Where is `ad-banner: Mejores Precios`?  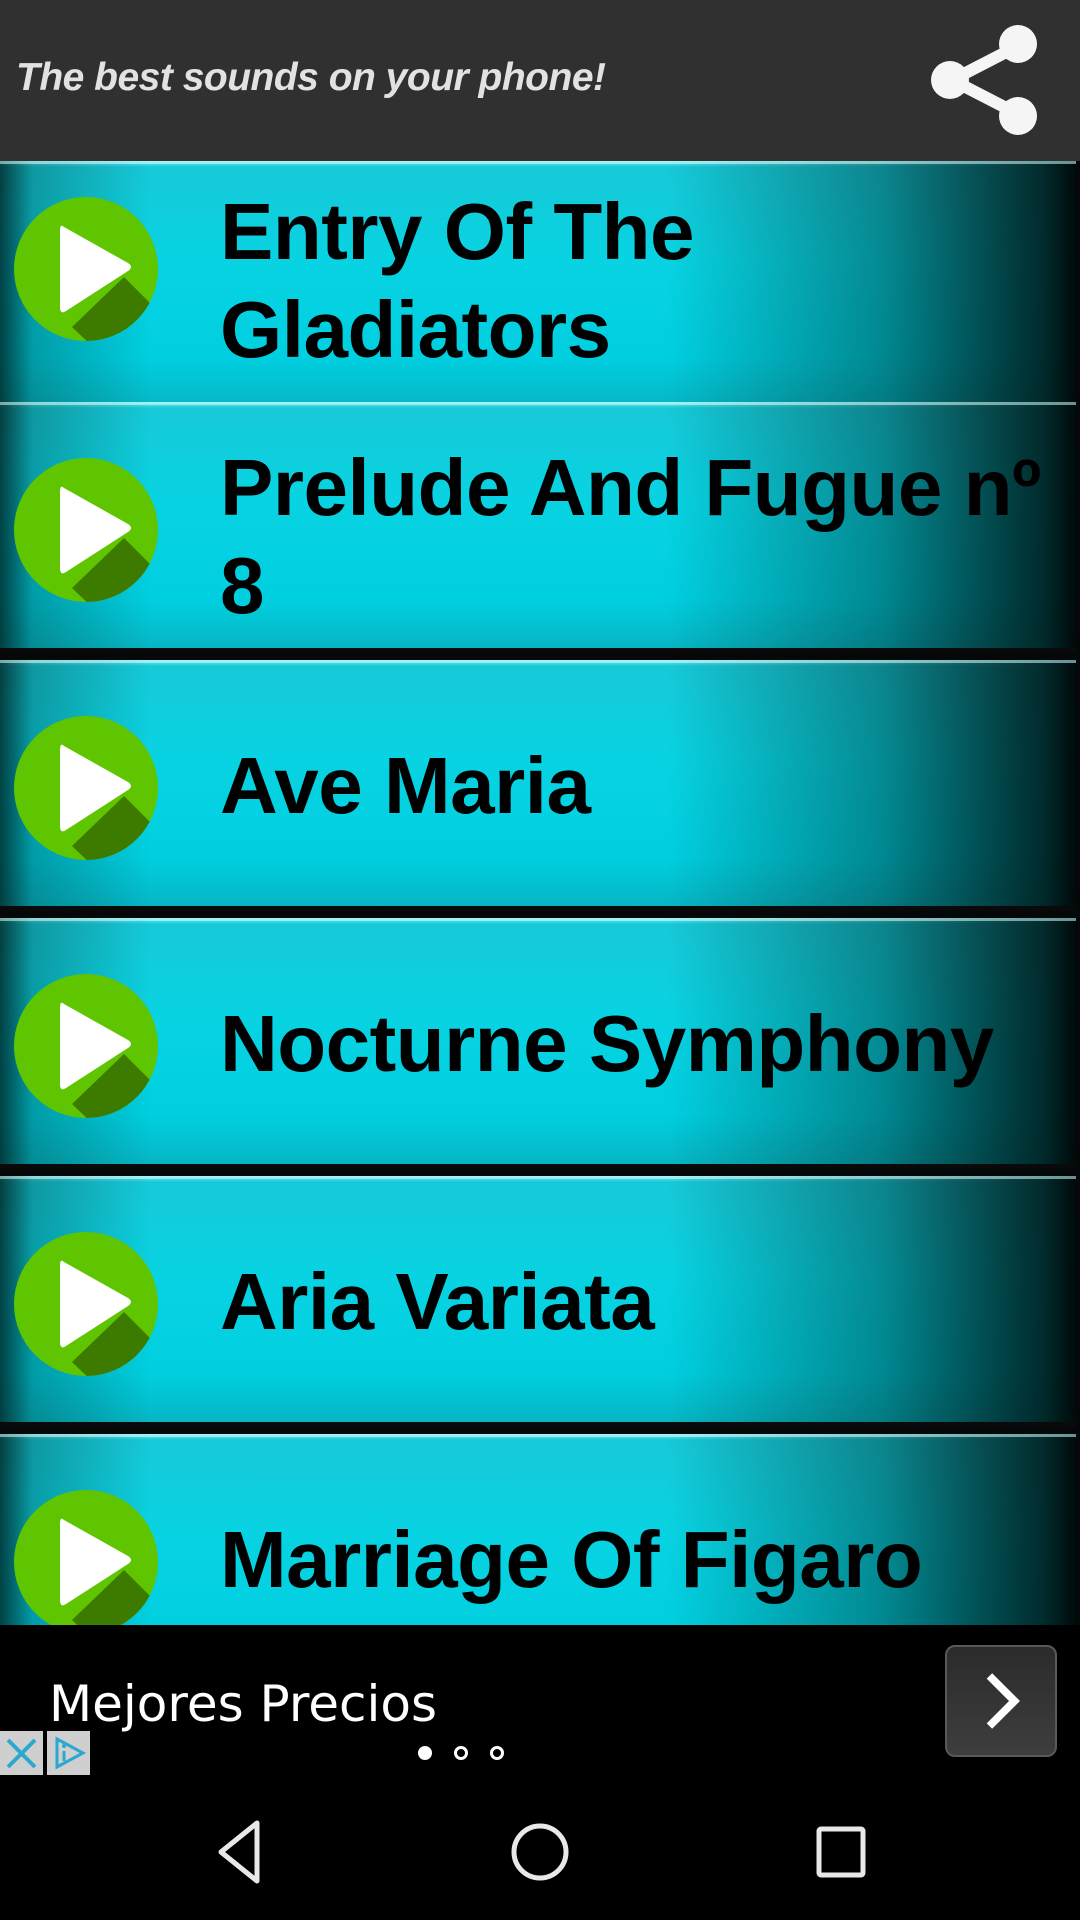
ad-banner: Mejores Precios is located at coordinates (540, 1700).